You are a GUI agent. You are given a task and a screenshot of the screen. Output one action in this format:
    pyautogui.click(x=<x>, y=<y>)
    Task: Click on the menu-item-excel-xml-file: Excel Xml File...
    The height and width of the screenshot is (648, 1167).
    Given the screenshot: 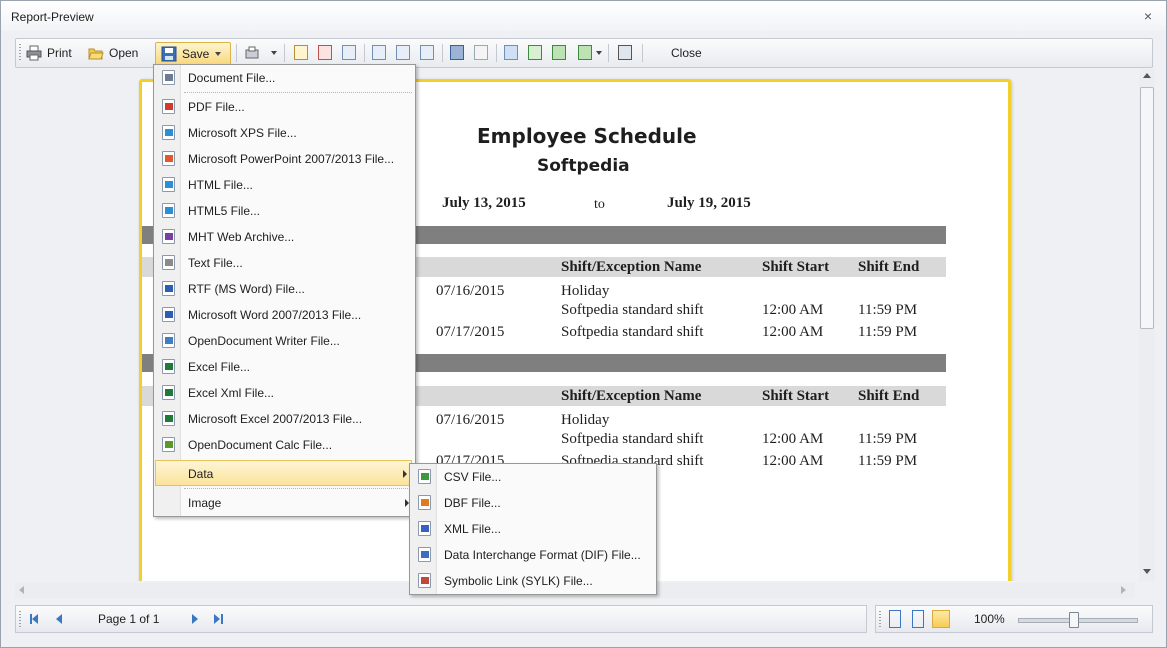 What is the action you would take?
    pyautogui.click(x=284, y=393)
    